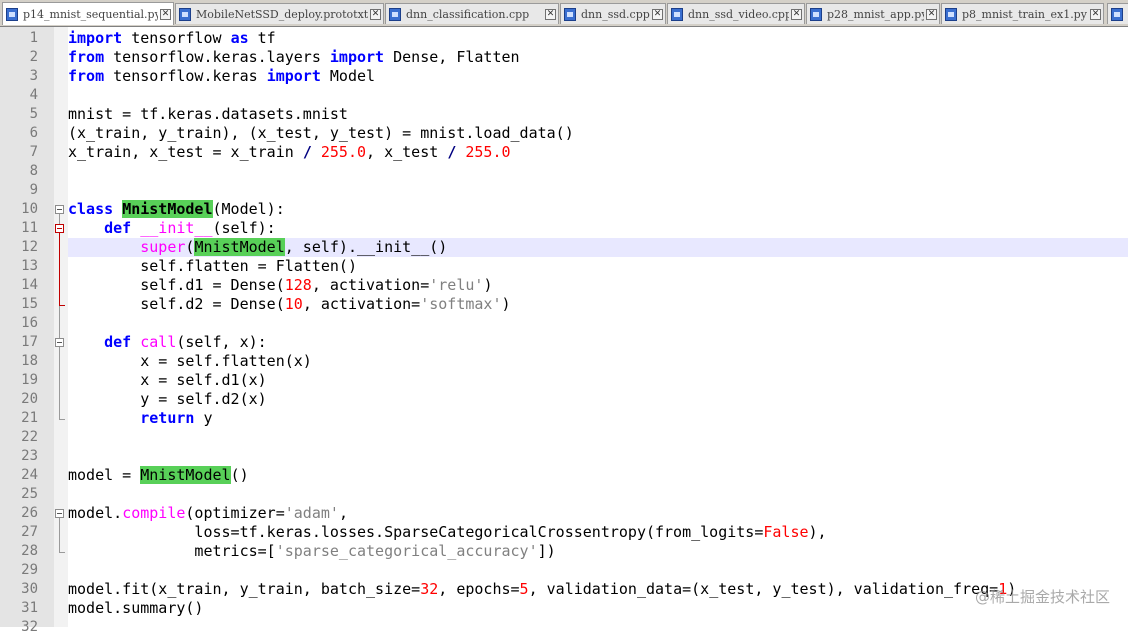 Image resolution: width=1128 pixels, height=637 pixels. I want to click on code-token: compile, so click(154, 513).